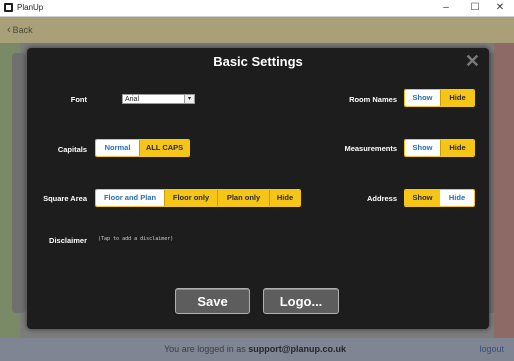 This screenshot has height=361, width=514. What do you see at coordinates (72, 149) in the screenshot?
I see `capitals-label: Capitals` at bounding box center [72, 149].